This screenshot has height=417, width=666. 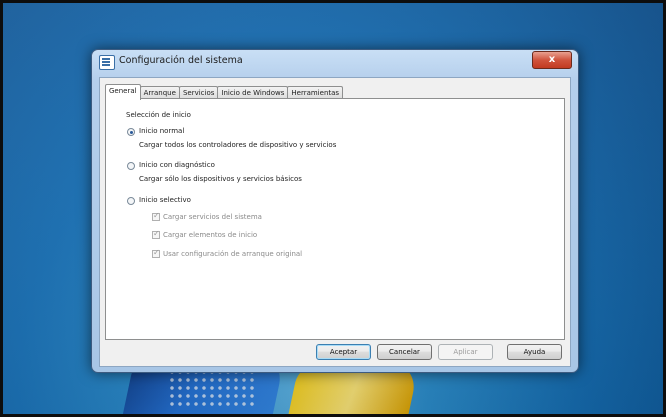 I want to click on startup-selection-label: Selección de inicio, so click(x=158, y=115).